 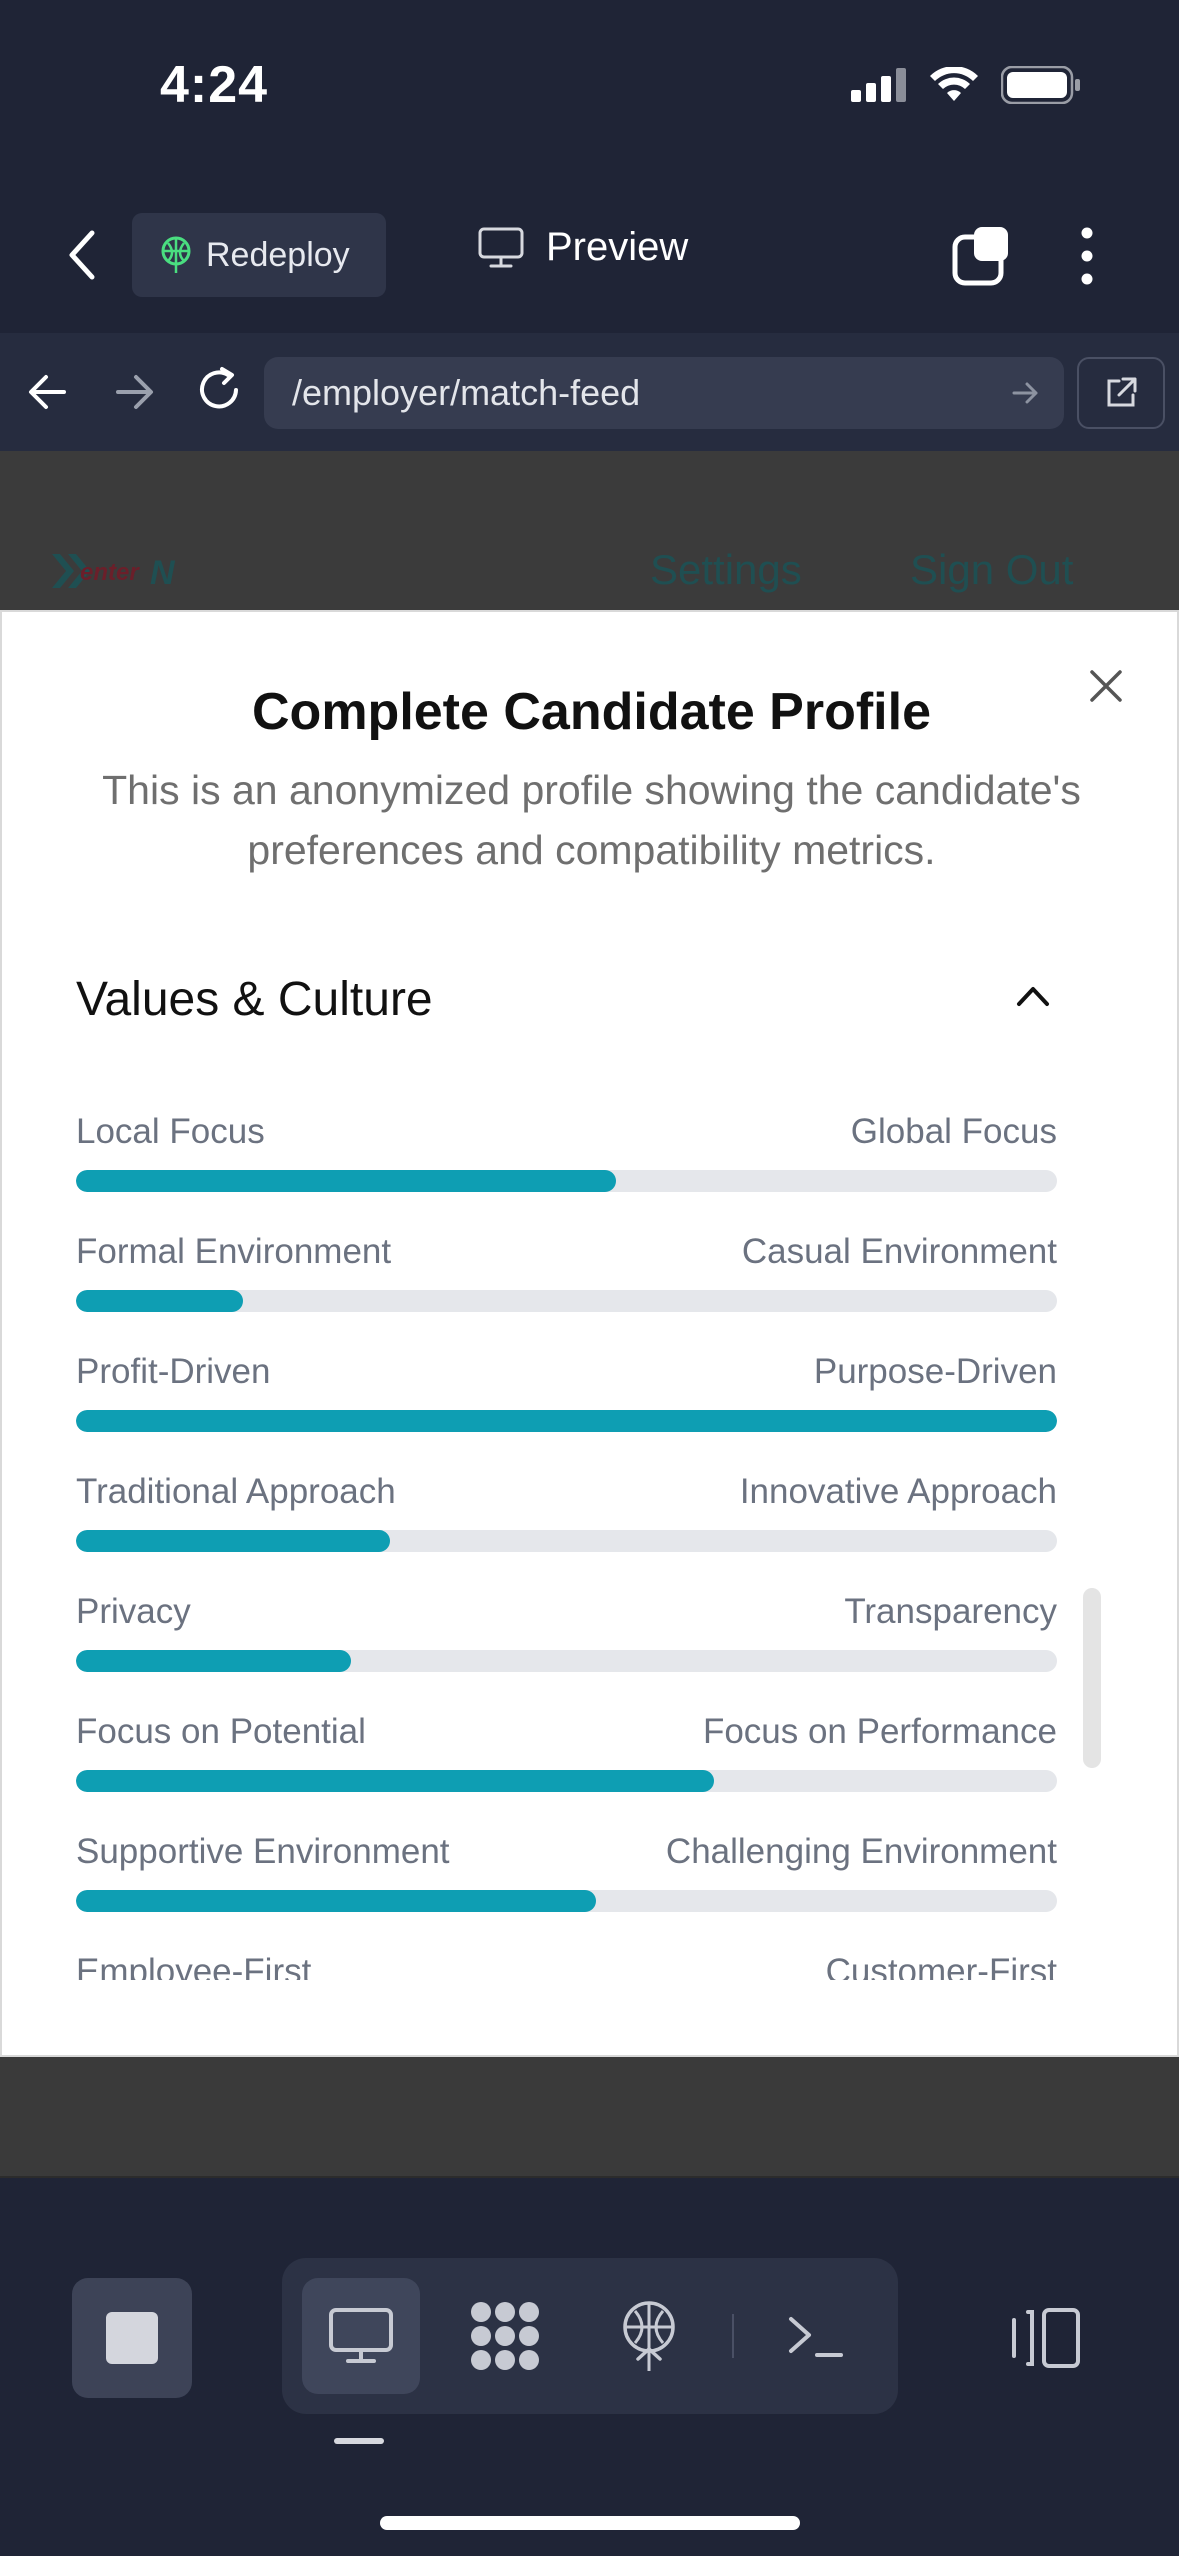 What do you see at coordinates (221, 1731) in the screenshot?
I see `slider-left-label: Focus on Potential` at bounding box center [221, 1731].